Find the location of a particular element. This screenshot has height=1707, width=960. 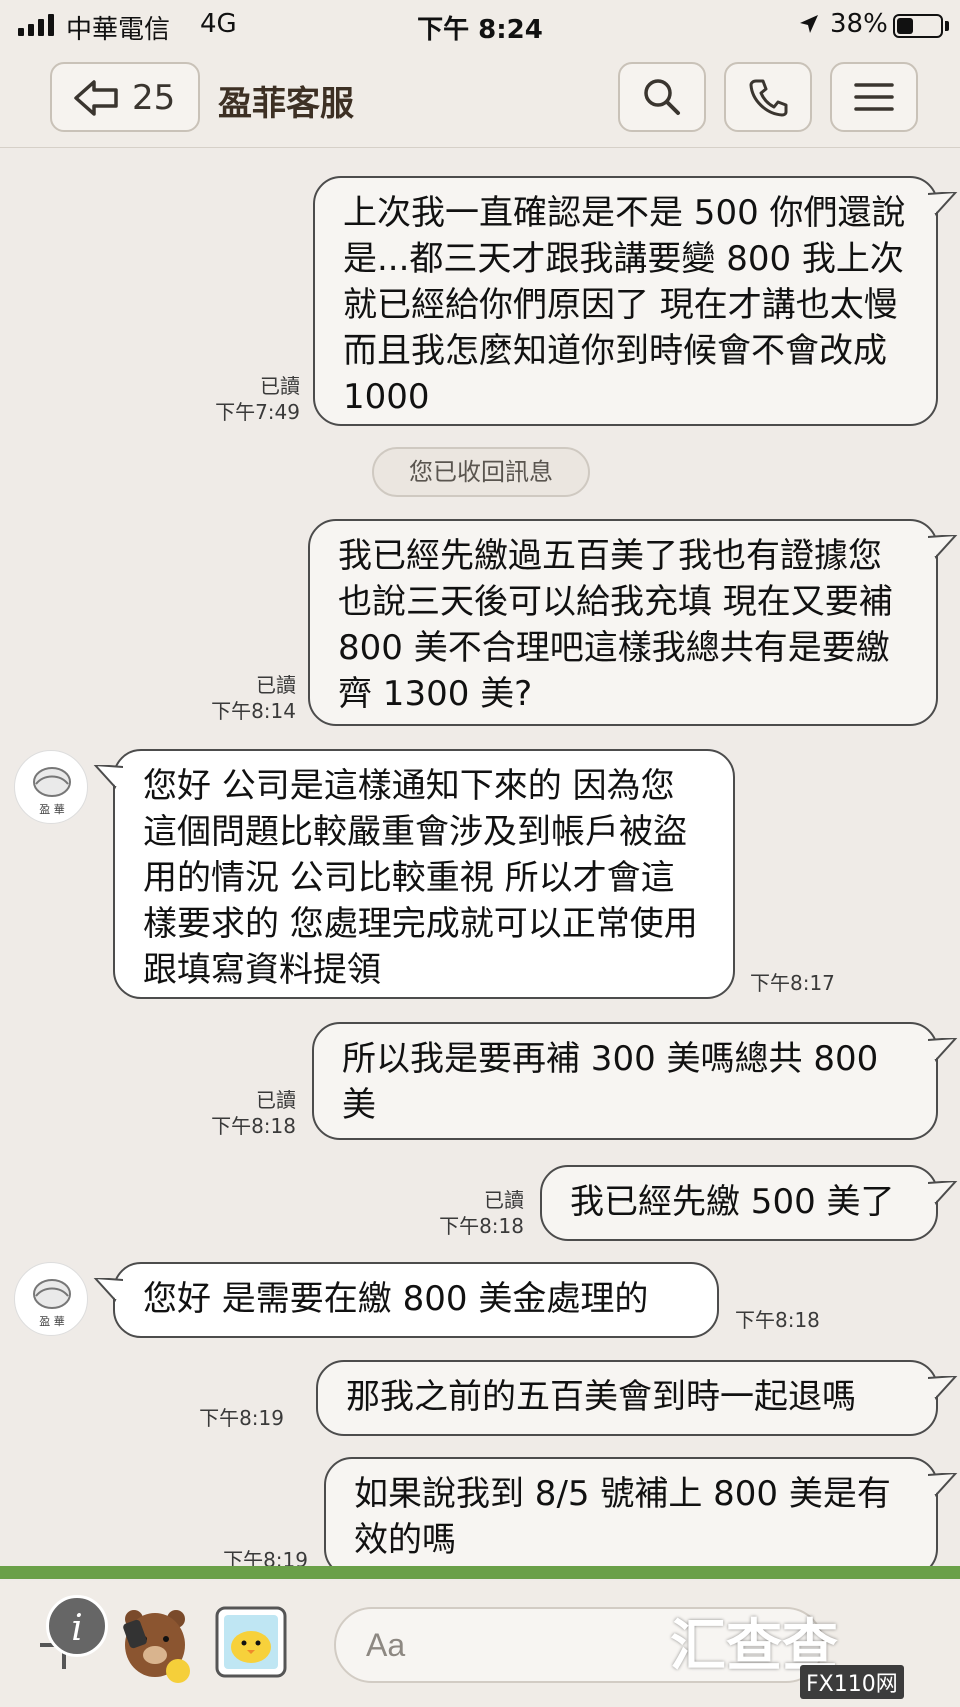

message-meta: 已讀 下午7:49 is located at coordinates (250, 399).